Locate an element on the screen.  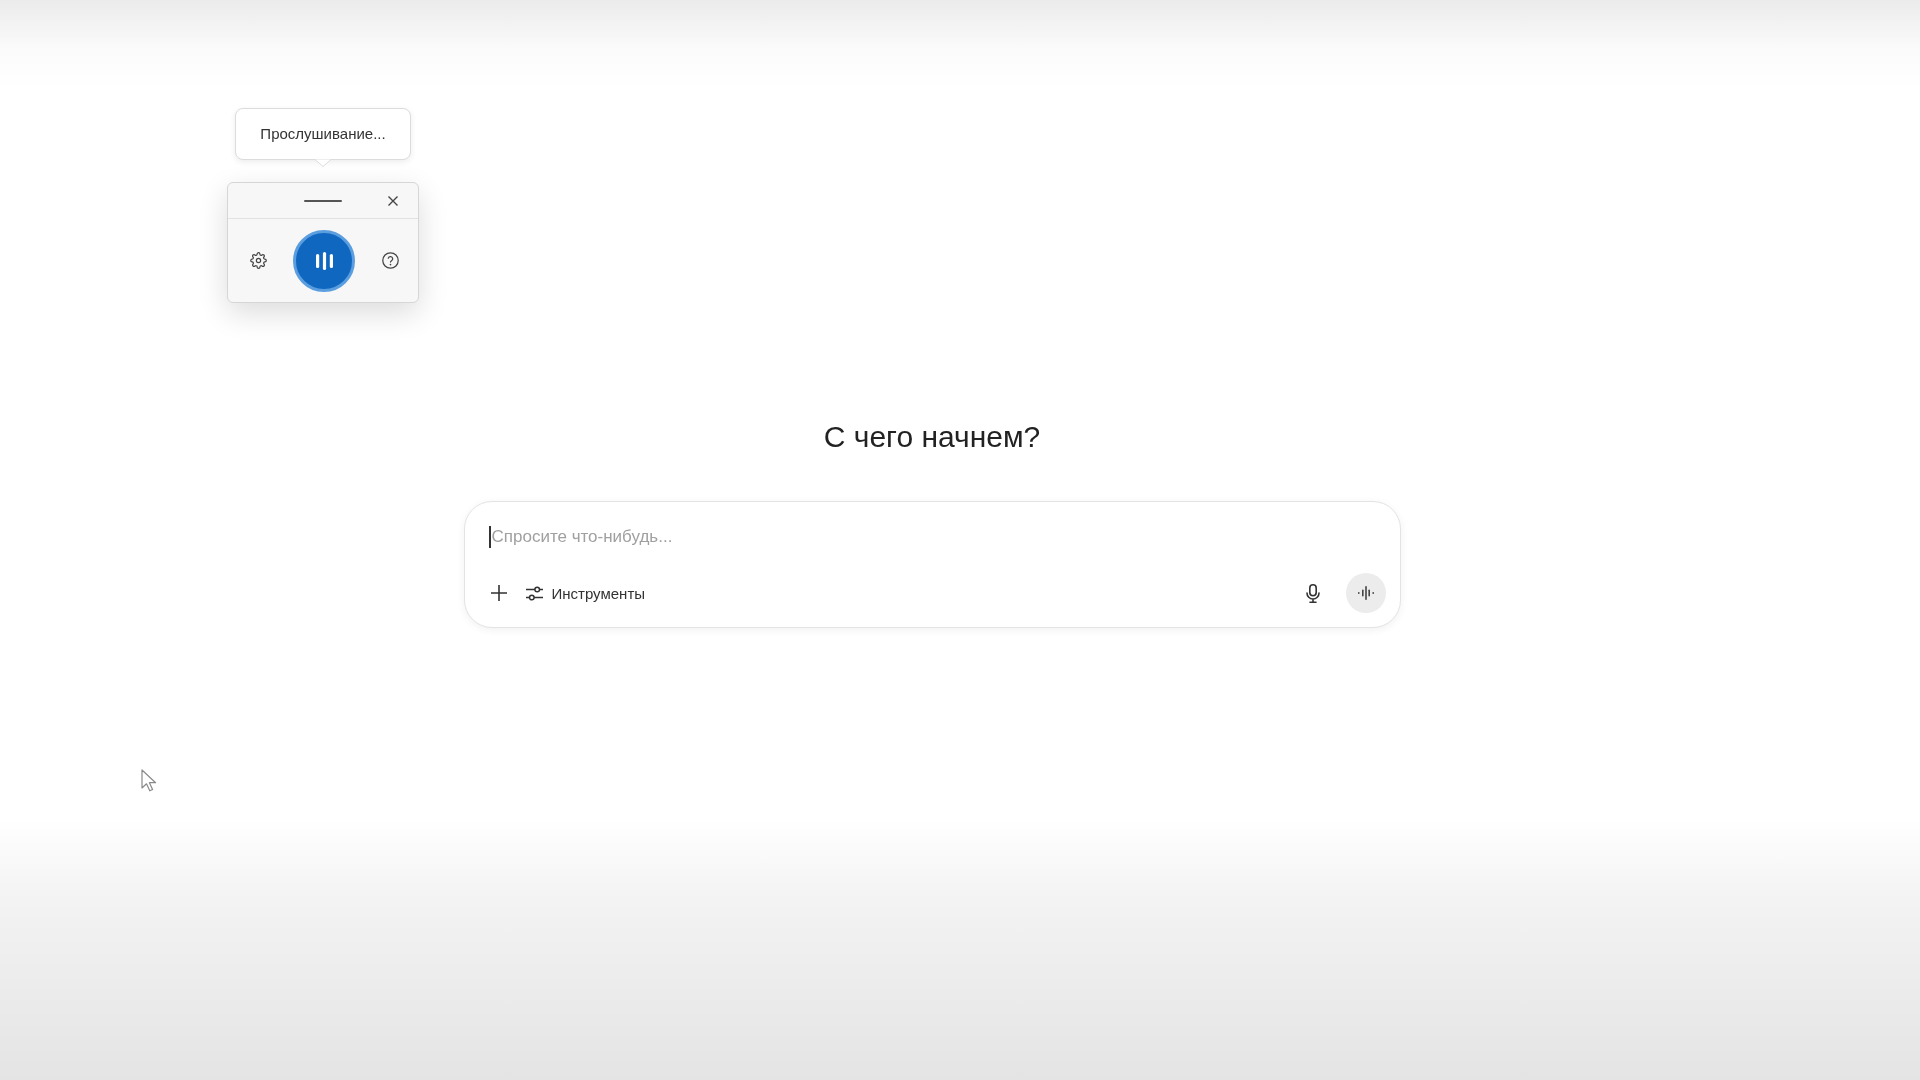
voice-mode-button is located at coordinates (1365, 593).